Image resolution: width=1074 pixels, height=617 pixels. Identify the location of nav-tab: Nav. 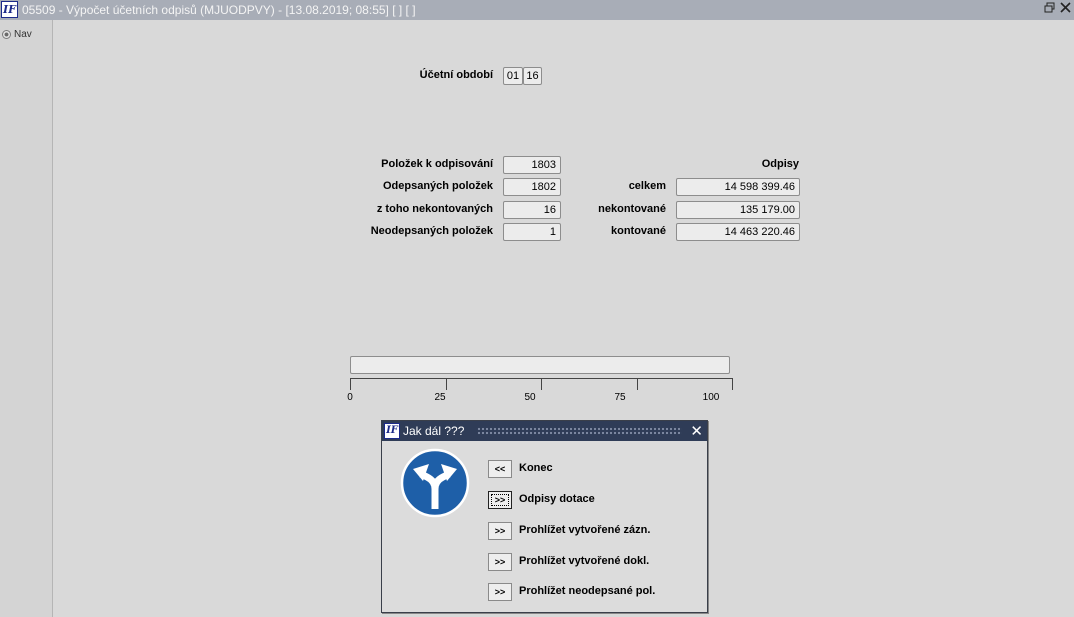
(26, 34).